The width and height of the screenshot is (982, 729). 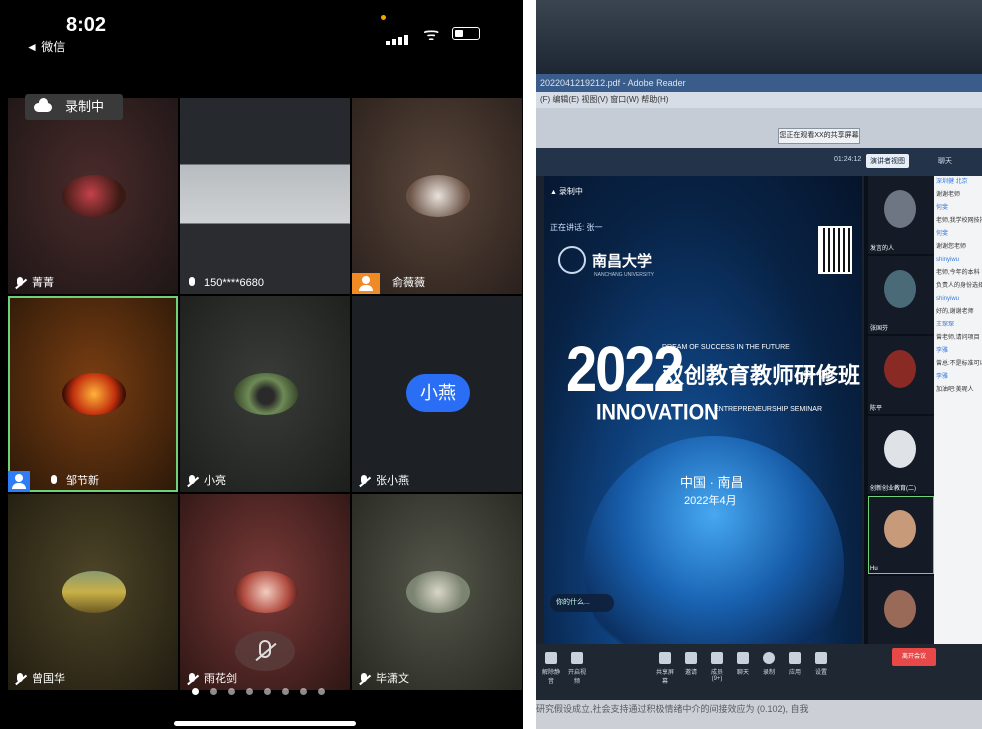 What do you see at coordinates (835, 250) in the screenshot?
I see `qr-code-icon` at bounding box center [835, 250].